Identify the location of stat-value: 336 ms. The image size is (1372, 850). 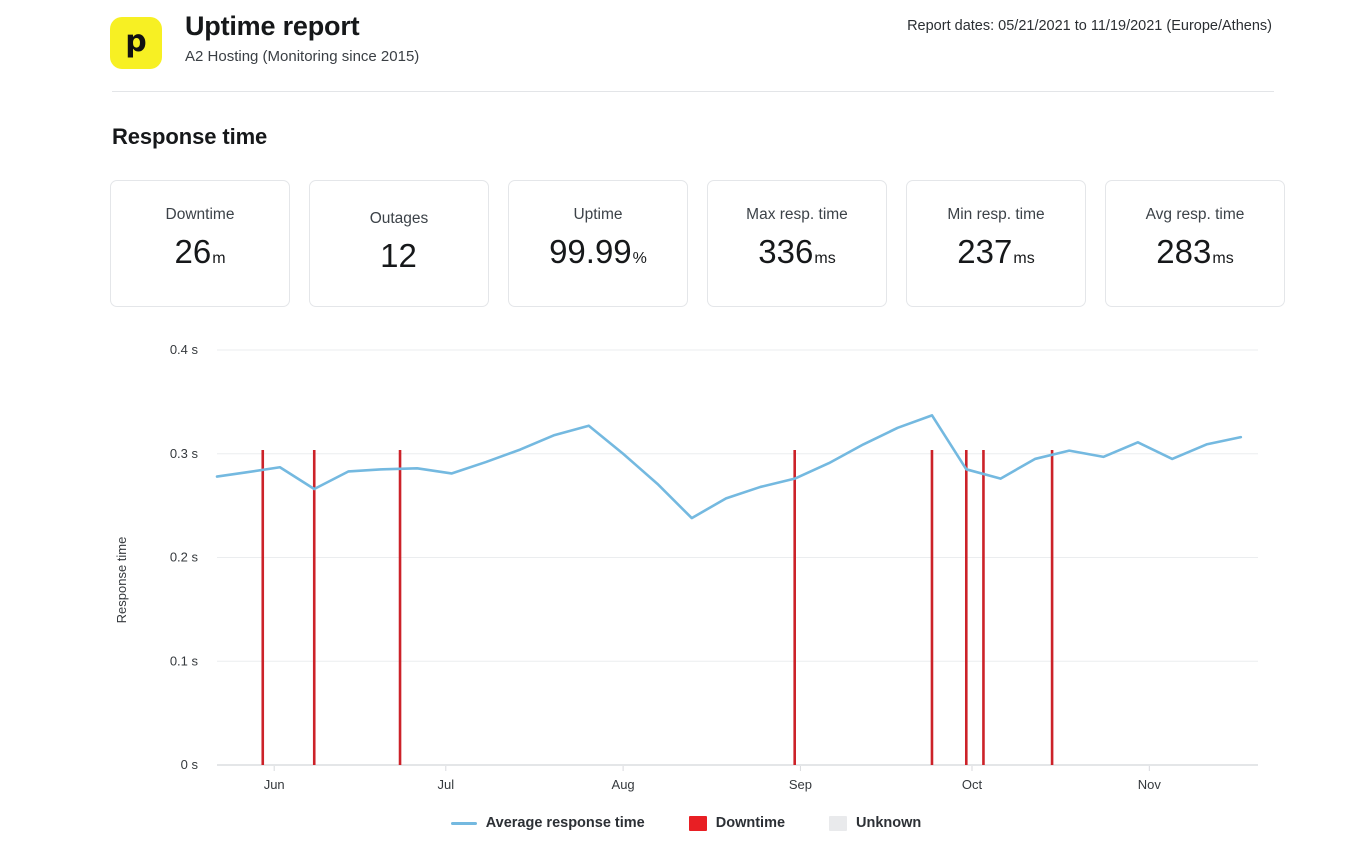
(796, 255).